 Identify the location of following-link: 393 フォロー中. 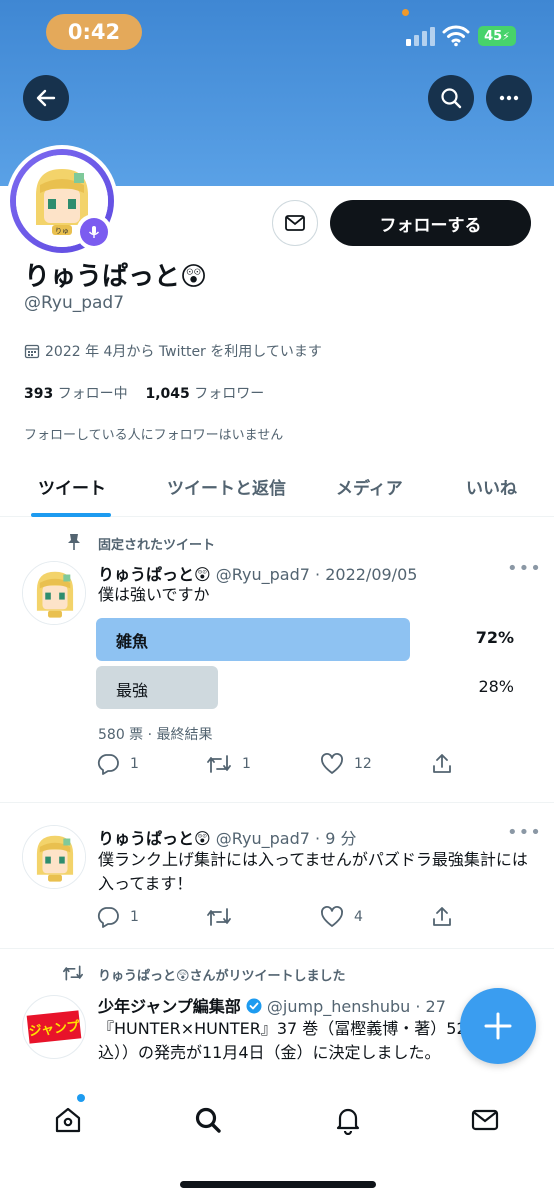
(76, 394).